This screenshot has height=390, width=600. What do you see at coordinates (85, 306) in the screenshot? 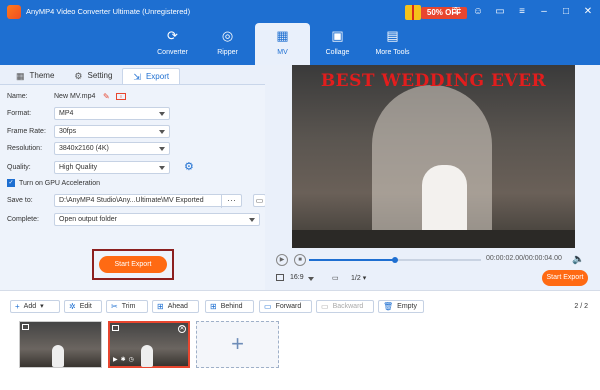
I see `edit-label: Edit` at bounding box center [85, 306].